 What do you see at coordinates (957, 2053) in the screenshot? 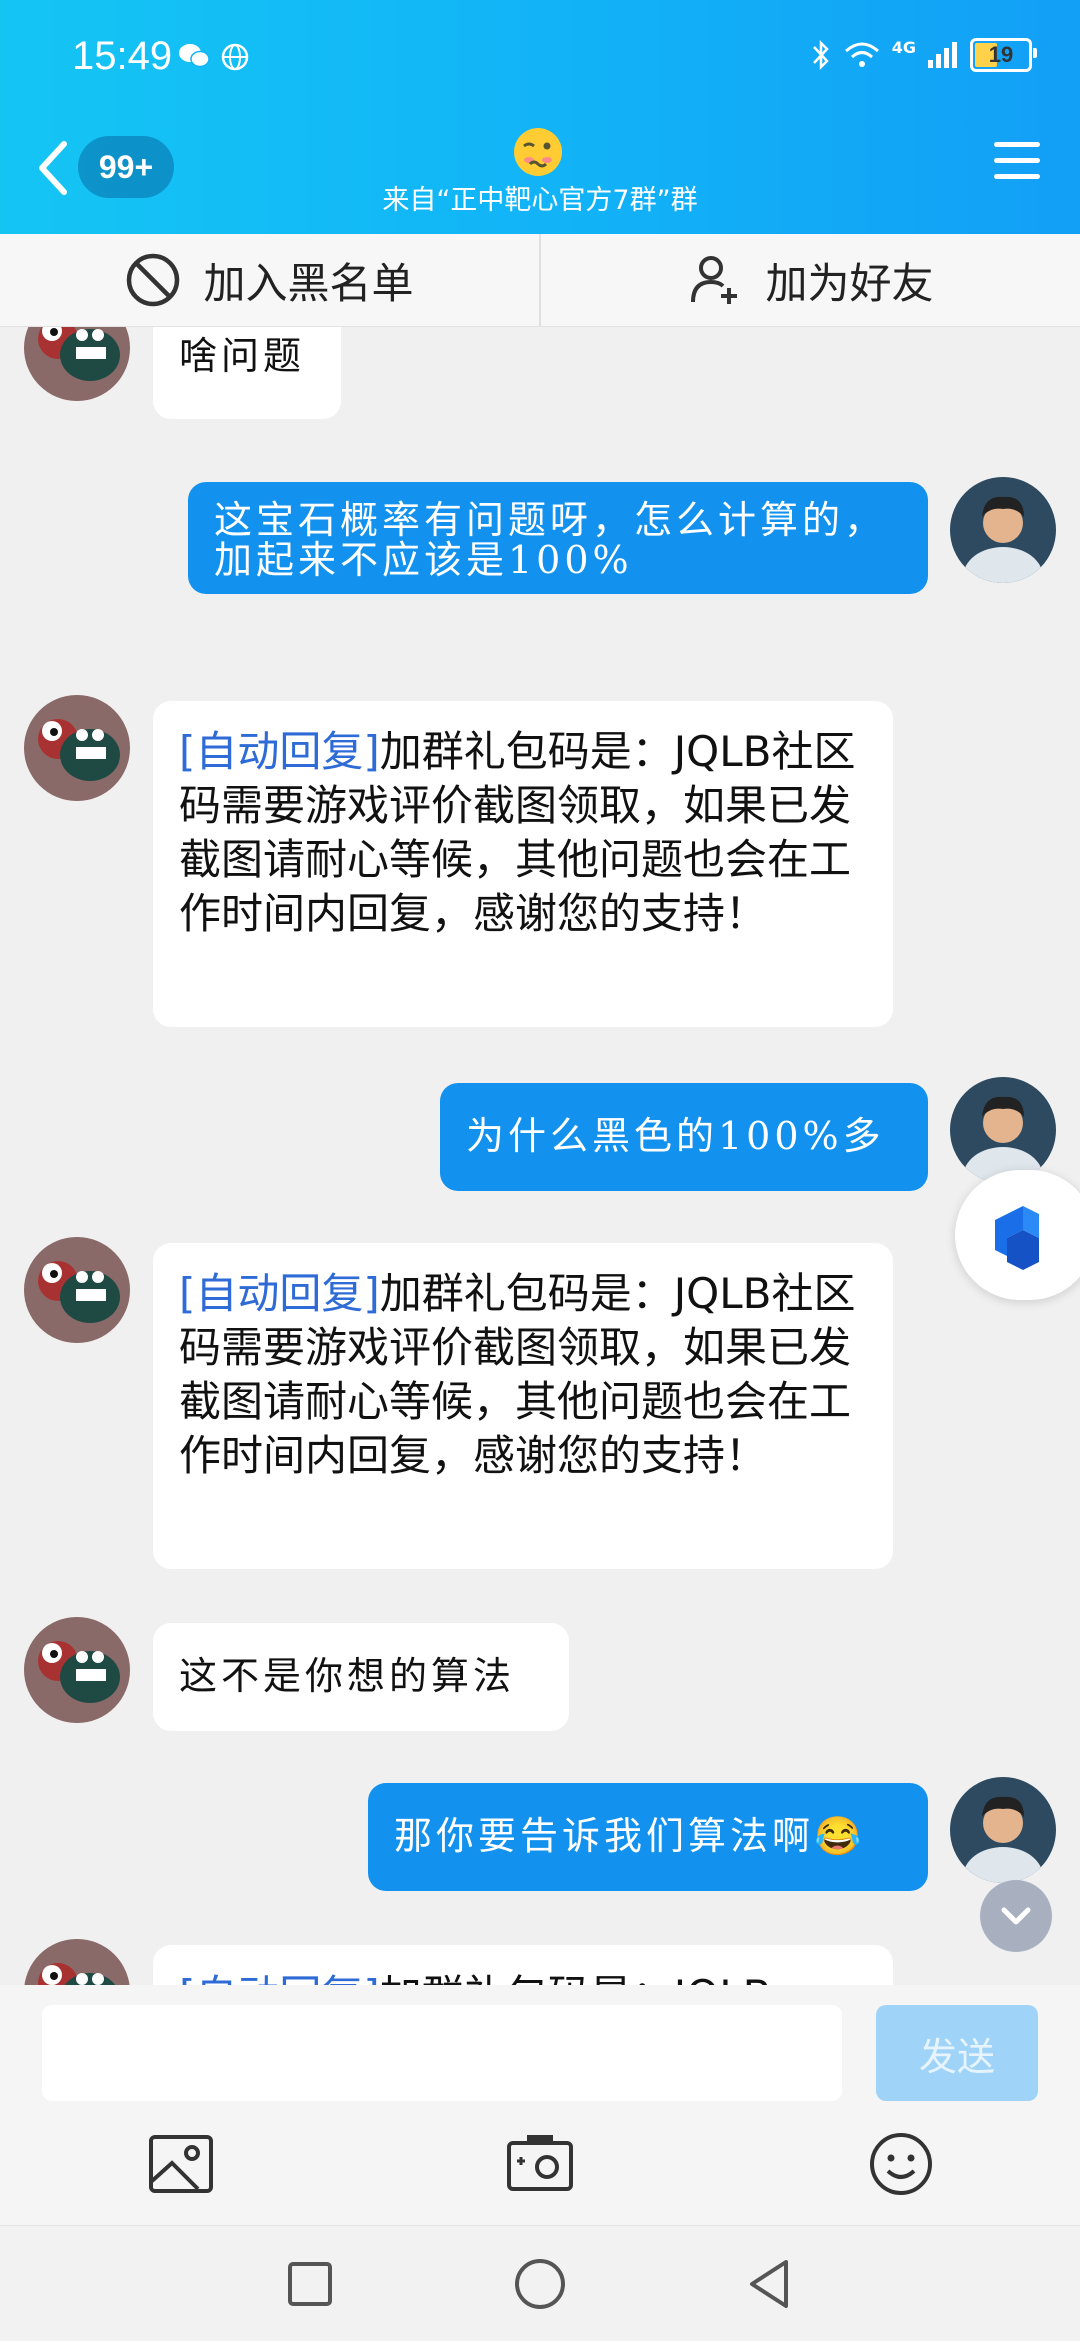
I see `send-button: 发送` at bounding box center [957, 2053].